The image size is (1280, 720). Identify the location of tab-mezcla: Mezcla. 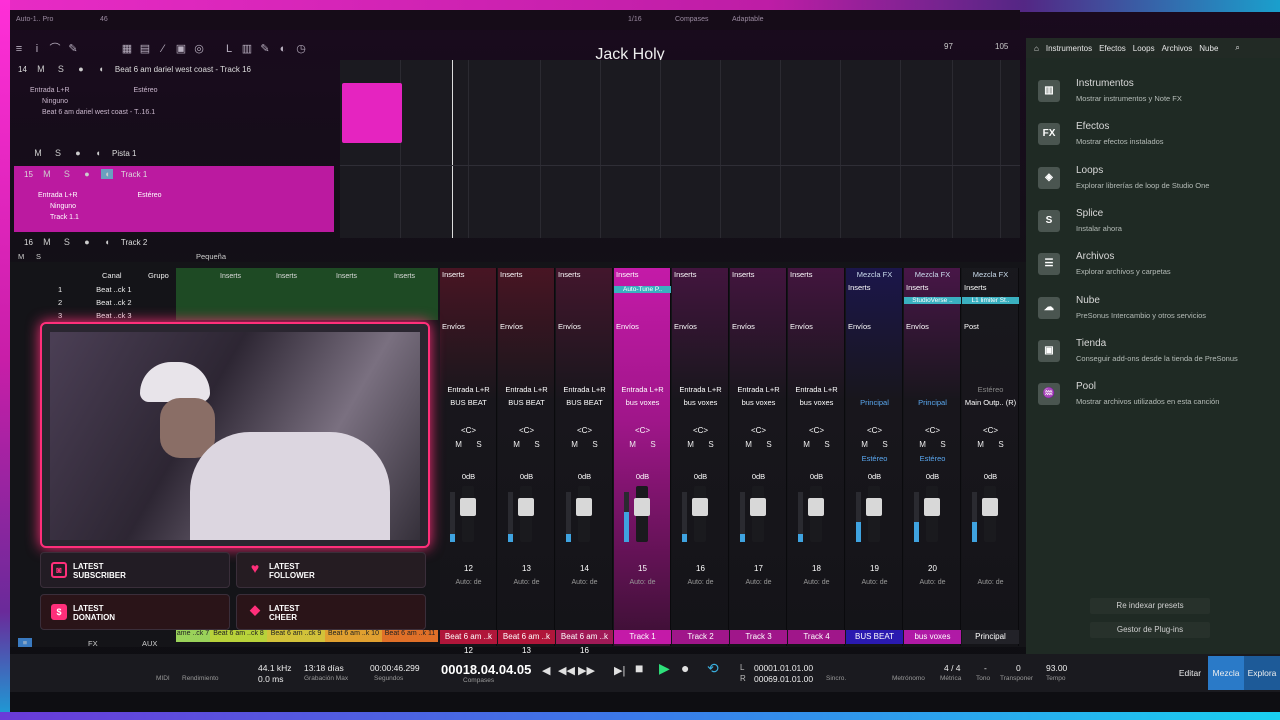
(1226, 673).